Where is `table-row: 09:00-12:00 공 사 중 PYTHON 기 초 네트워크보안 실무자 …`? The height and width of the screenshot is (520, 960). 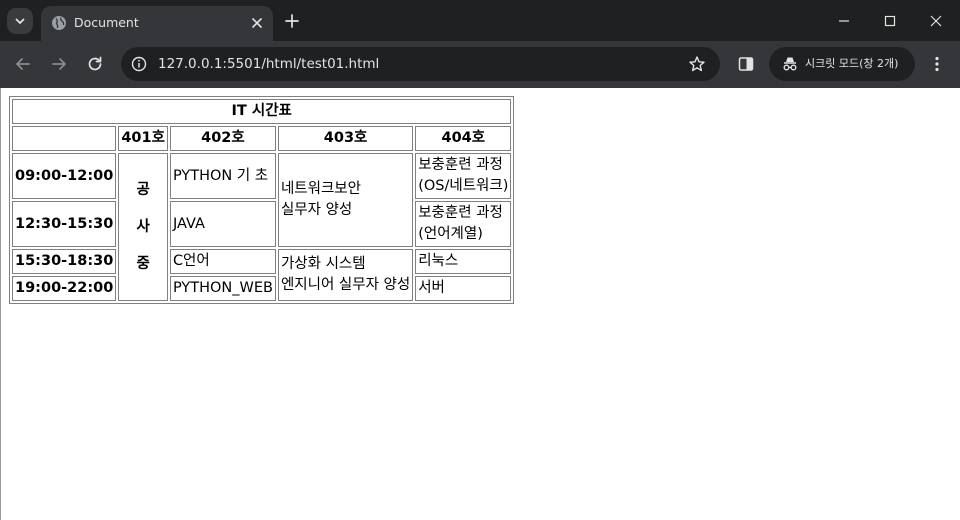 table-row: 09:00-12:00 공 사 중 PYTHON 기 초 네트워크보안 실무자 … is located at coordinates (262, 227).